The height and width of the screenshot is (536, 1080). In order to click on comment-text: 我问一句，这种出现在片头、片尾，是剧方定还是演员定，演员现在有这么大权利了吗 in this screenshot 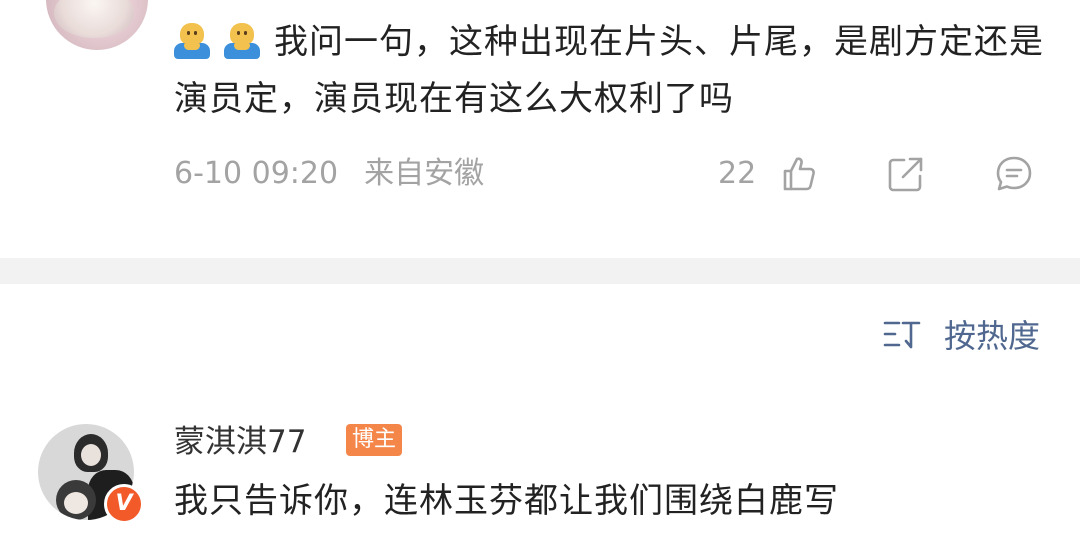, I will do `click(609, 70)`.